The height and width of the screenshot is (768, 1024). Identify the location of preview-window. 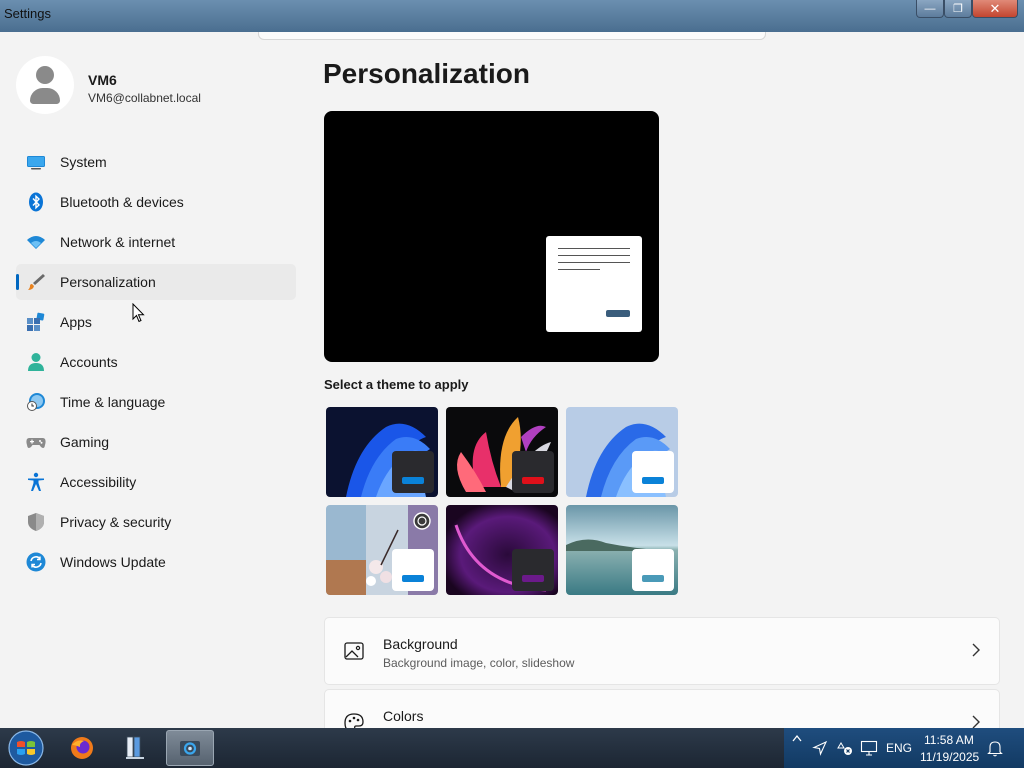
(594, 284).